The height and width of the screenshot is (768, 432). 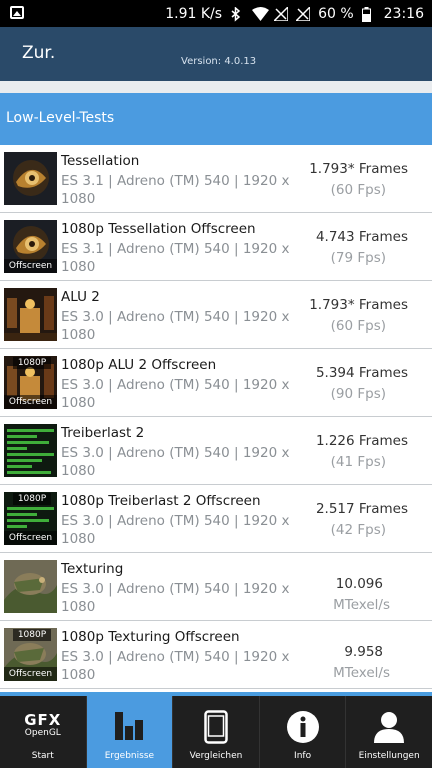 What do you see at coordinates (194, 14) in the screenshot?
I see `network-speed: 1.91 K/s` at bounding box center [194, 14].